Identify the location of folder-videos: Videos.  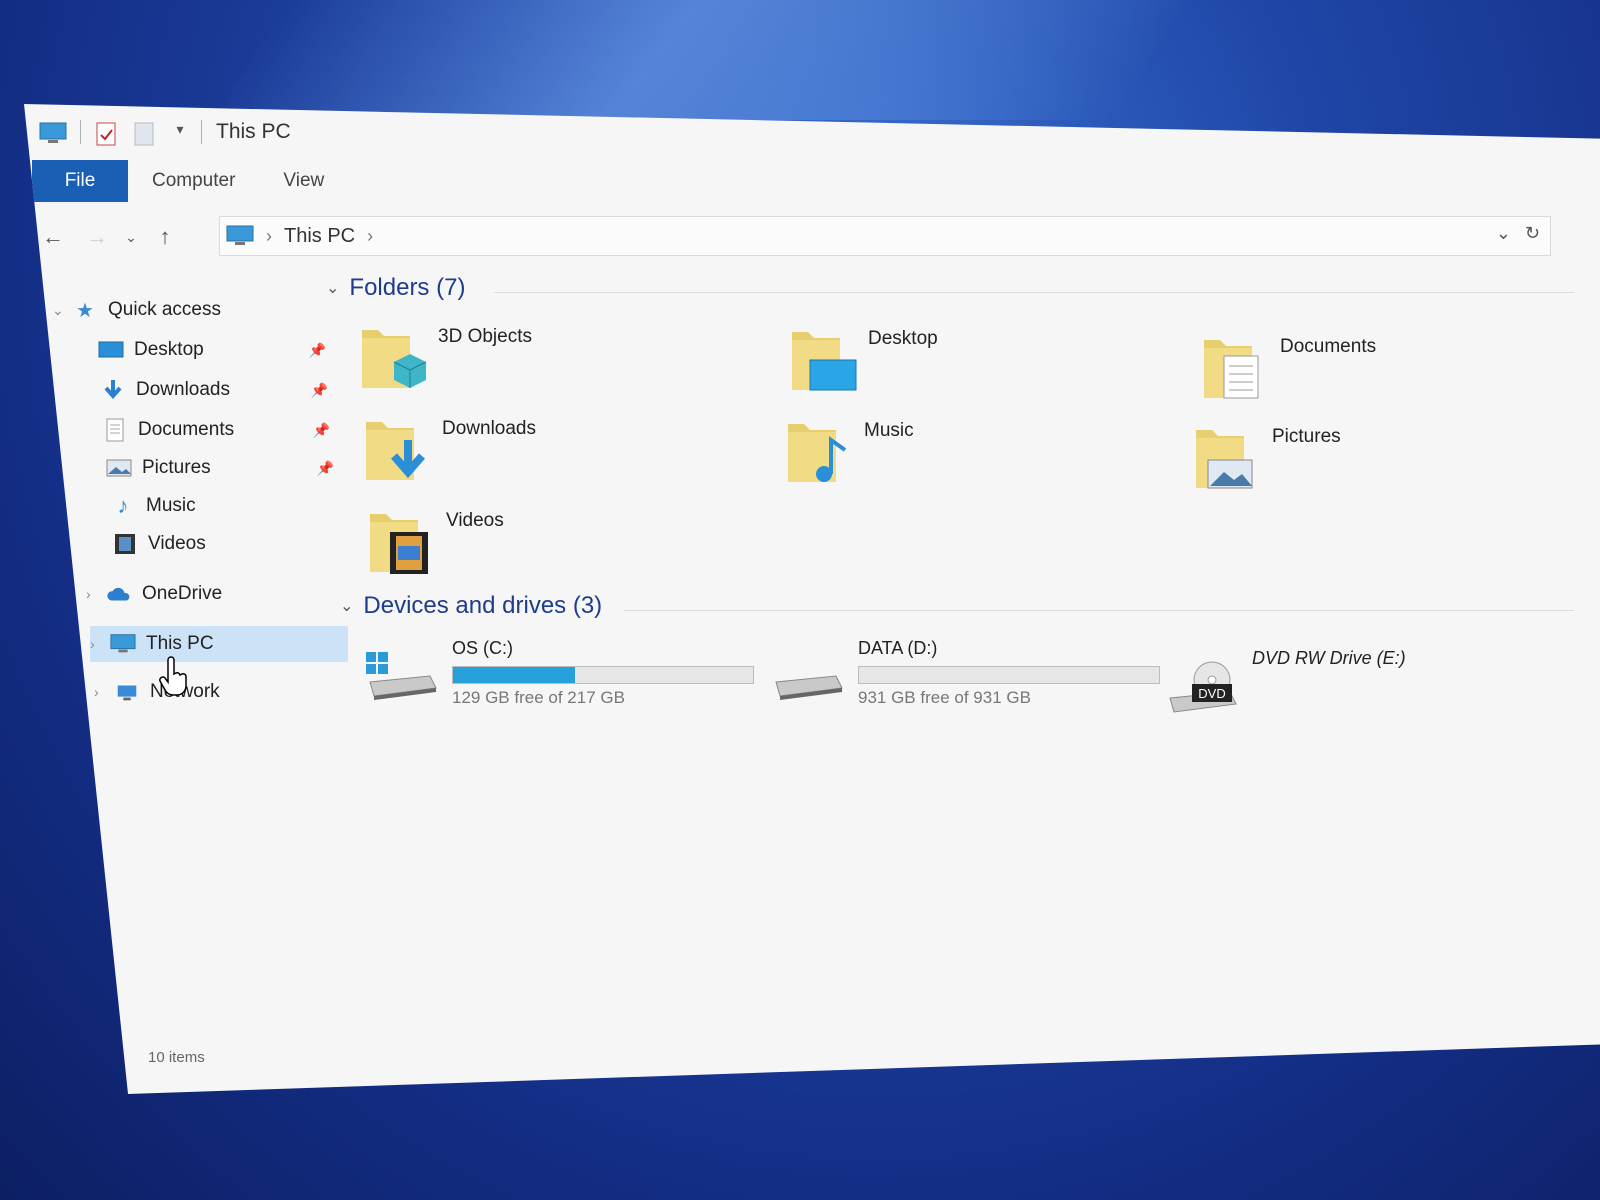
(558, 546).